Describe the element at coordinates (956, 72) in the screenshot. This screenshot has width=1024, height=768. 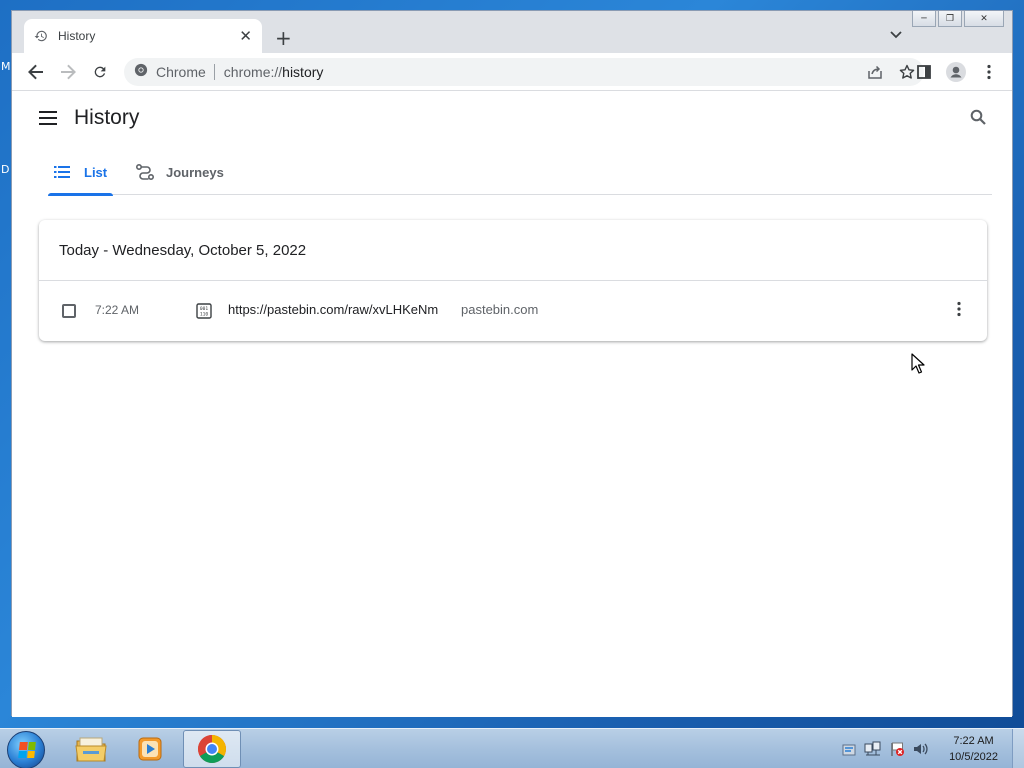
I see `profile-avatar-icon` at that location.